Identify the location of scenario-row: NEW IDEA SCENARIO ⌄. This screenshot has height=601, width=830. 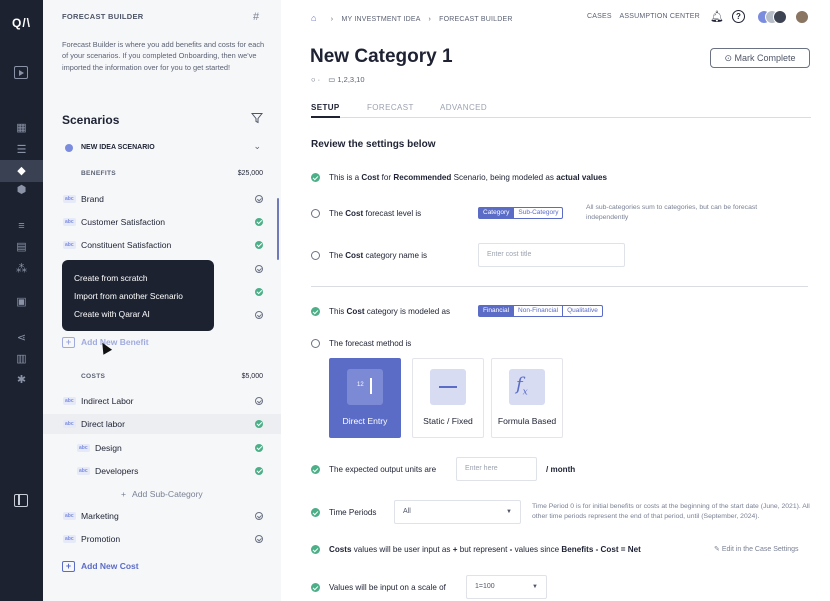
(162, 148).